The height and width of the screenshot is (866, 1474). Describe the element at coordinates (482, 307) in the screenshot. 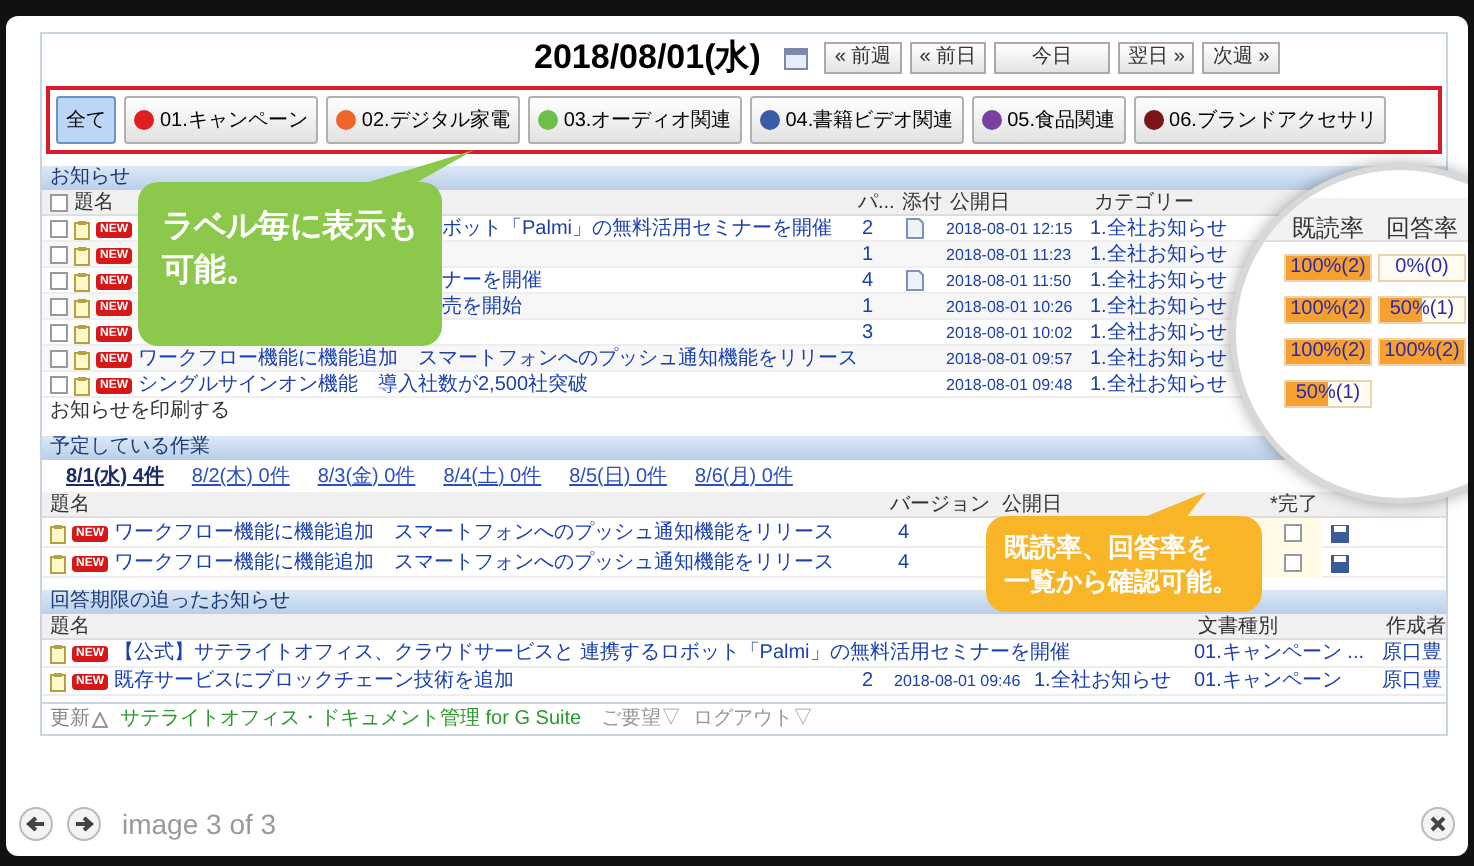

I see `notice-title-link: 売を開始` at that location.